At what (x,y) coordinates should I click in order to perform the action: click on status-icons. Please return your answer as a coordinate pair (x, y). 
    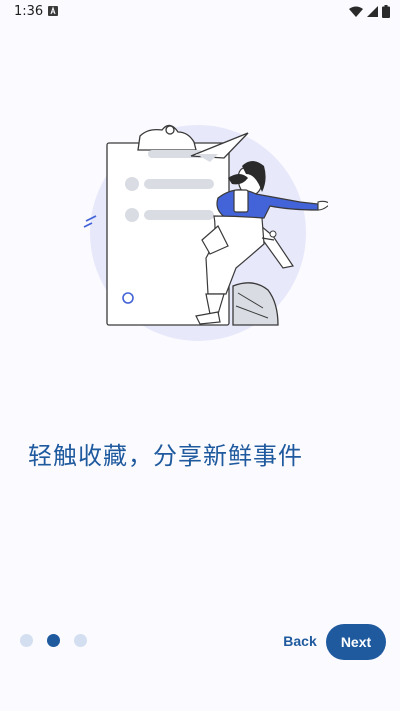
    Looking at the image, I should click on (369, 11).